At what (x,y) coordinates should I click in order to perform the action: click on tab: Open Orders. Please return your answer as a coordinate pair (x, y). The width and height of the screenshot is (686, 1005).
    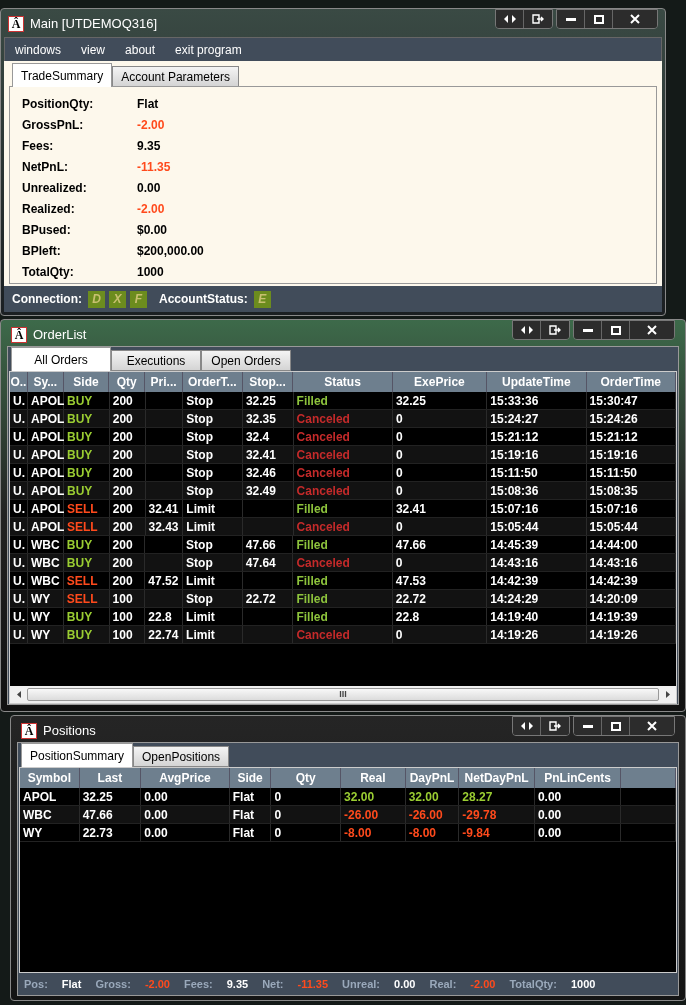
    Looking at the image, I should click on (246, 360).